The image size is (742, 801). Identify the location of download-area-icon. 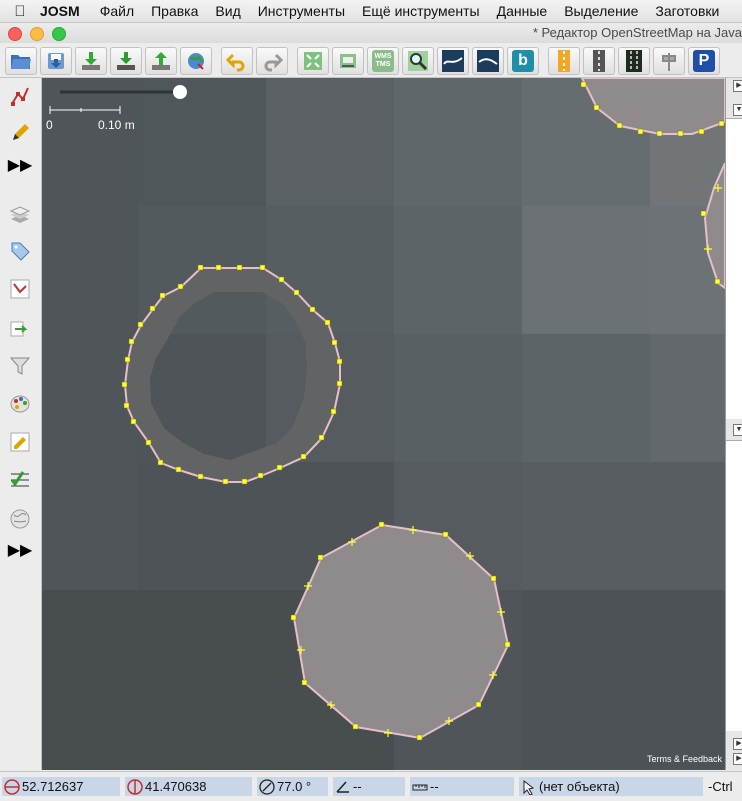
(126, 60).